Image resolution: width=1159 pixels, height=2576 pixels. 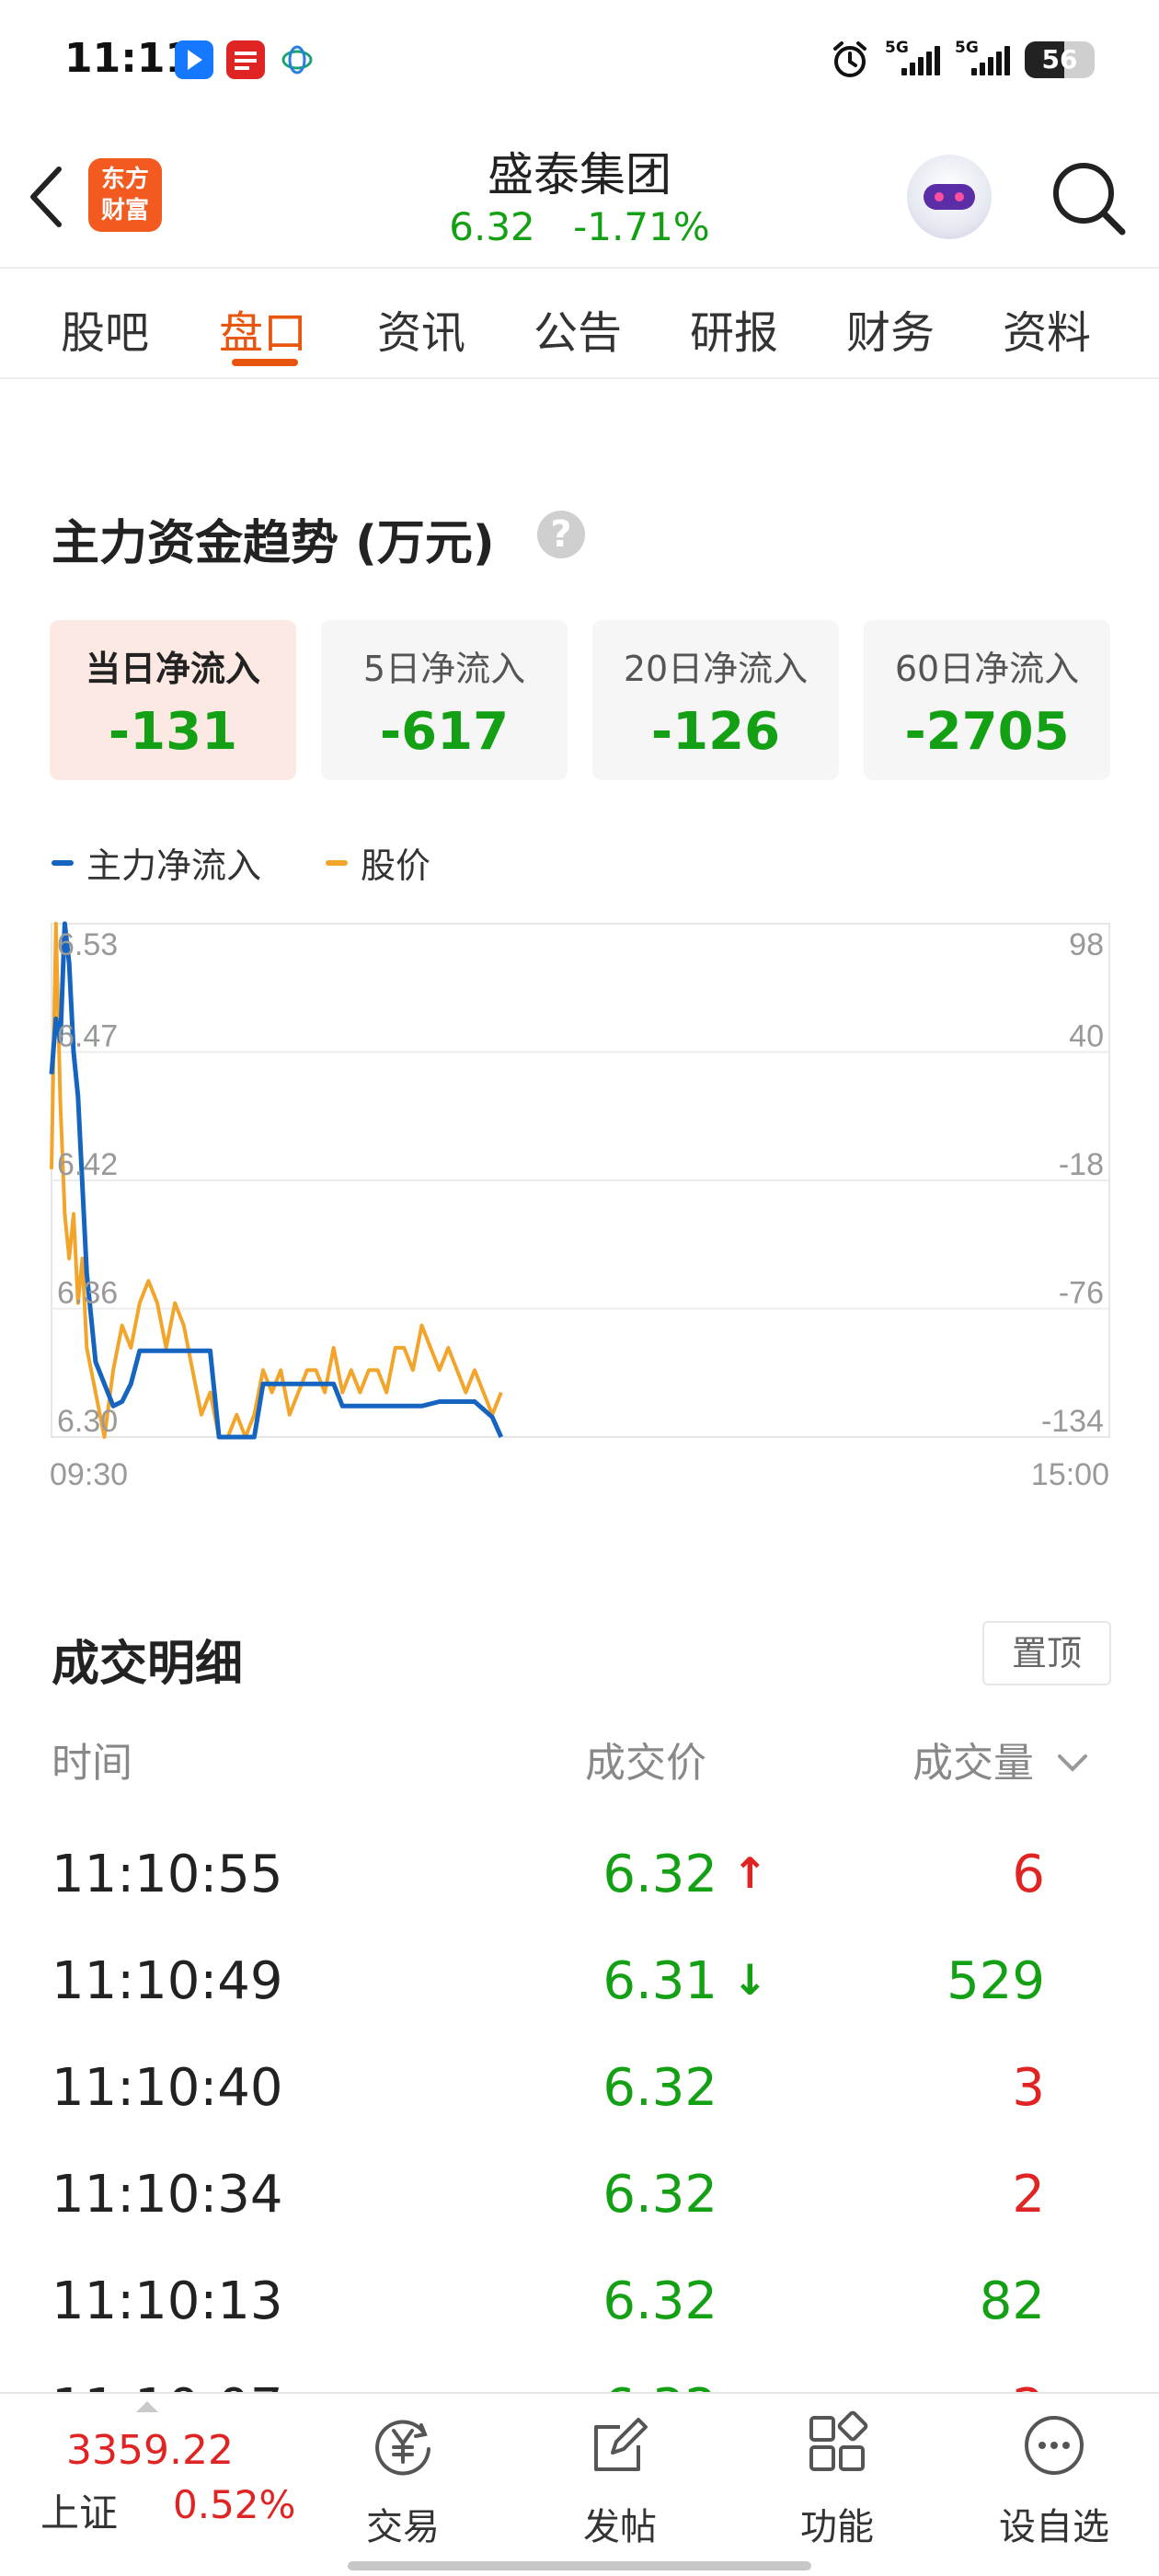 What do you see at coordinates (378, 862) in the screenshot?
I see `legend-price: 股价` at bounding box center [378, 862].